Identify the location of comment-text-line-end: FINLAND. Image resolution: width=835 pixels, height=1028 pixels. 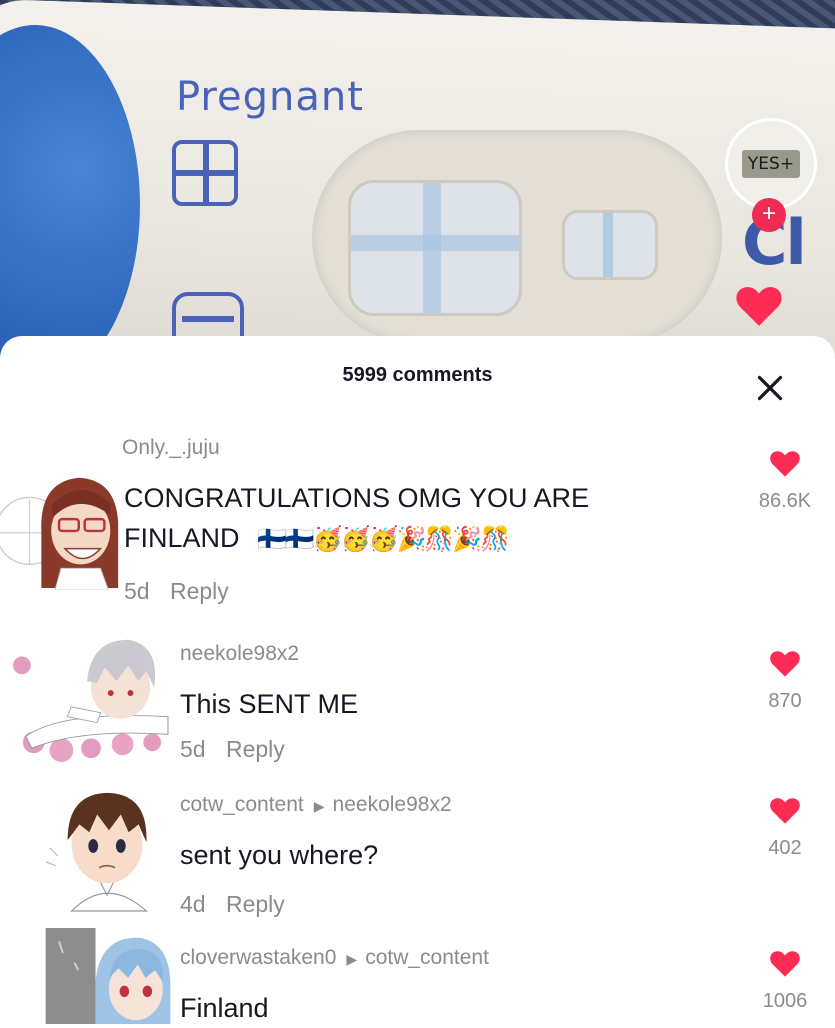
(182, 538).